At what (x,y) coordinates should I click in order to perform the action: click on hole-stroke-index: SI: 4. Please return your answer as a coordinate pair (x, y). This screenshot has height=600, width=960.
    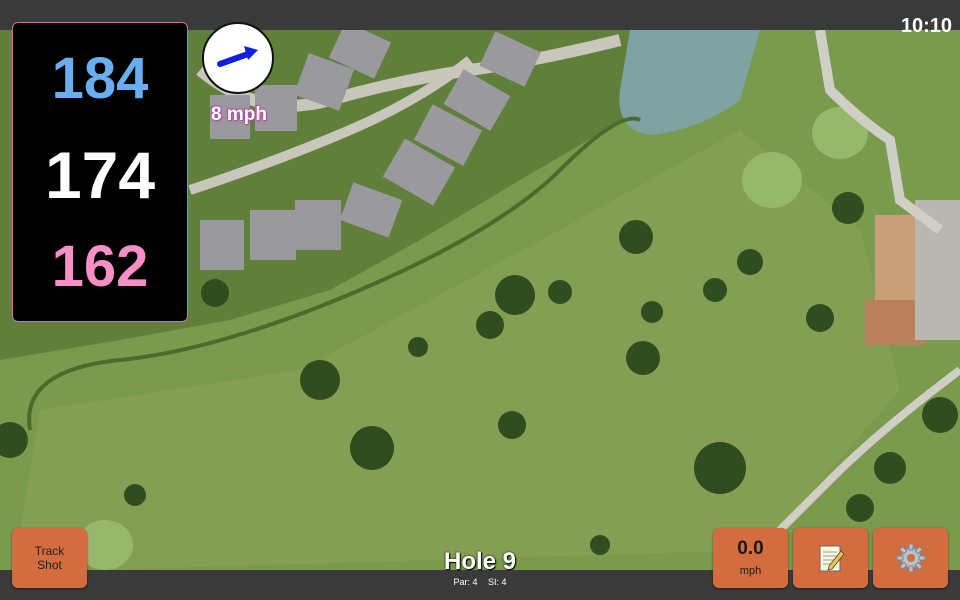
    Looking at the image, I should click on (497, 582).